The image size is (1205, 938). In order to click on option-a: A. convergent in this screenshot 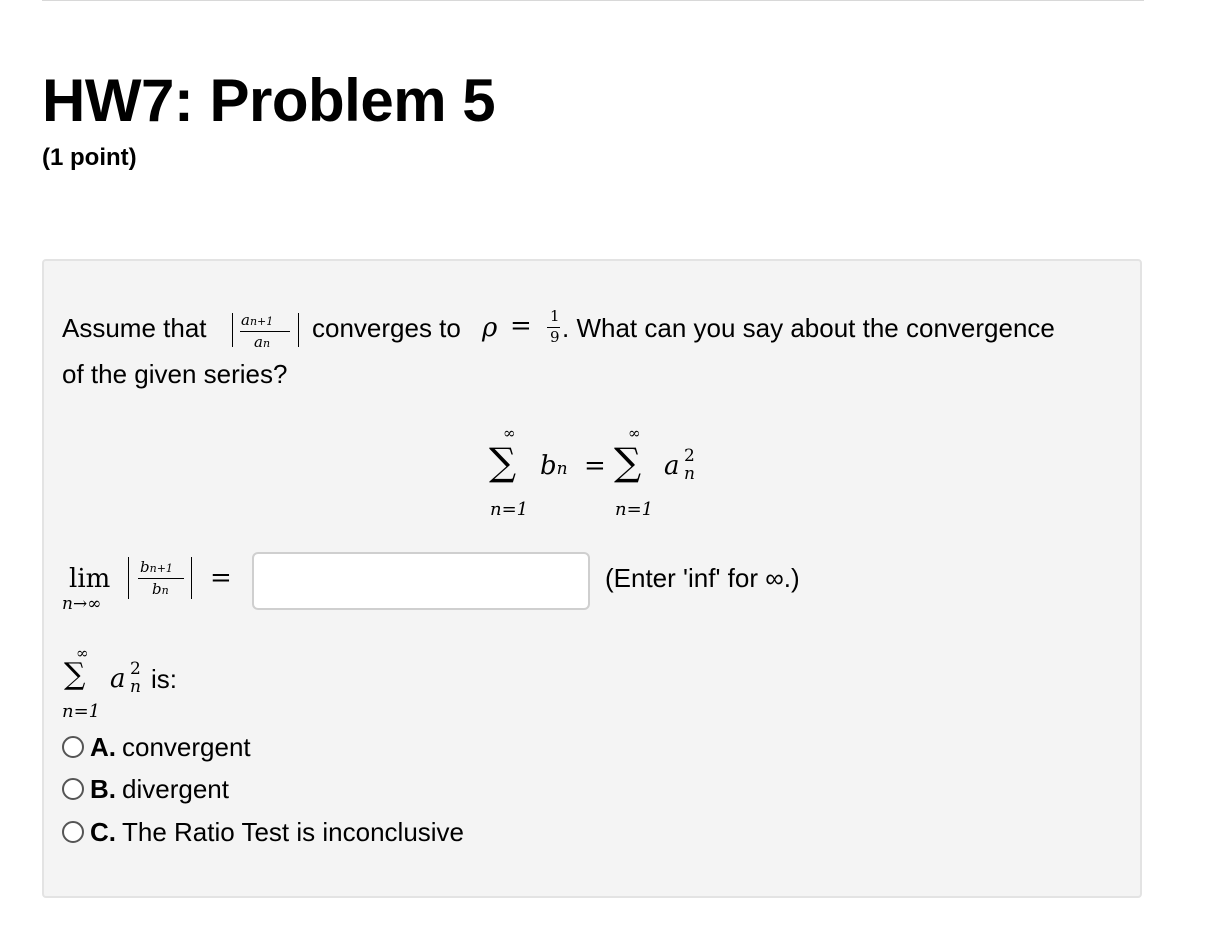, I will do `click(156, 747)`.